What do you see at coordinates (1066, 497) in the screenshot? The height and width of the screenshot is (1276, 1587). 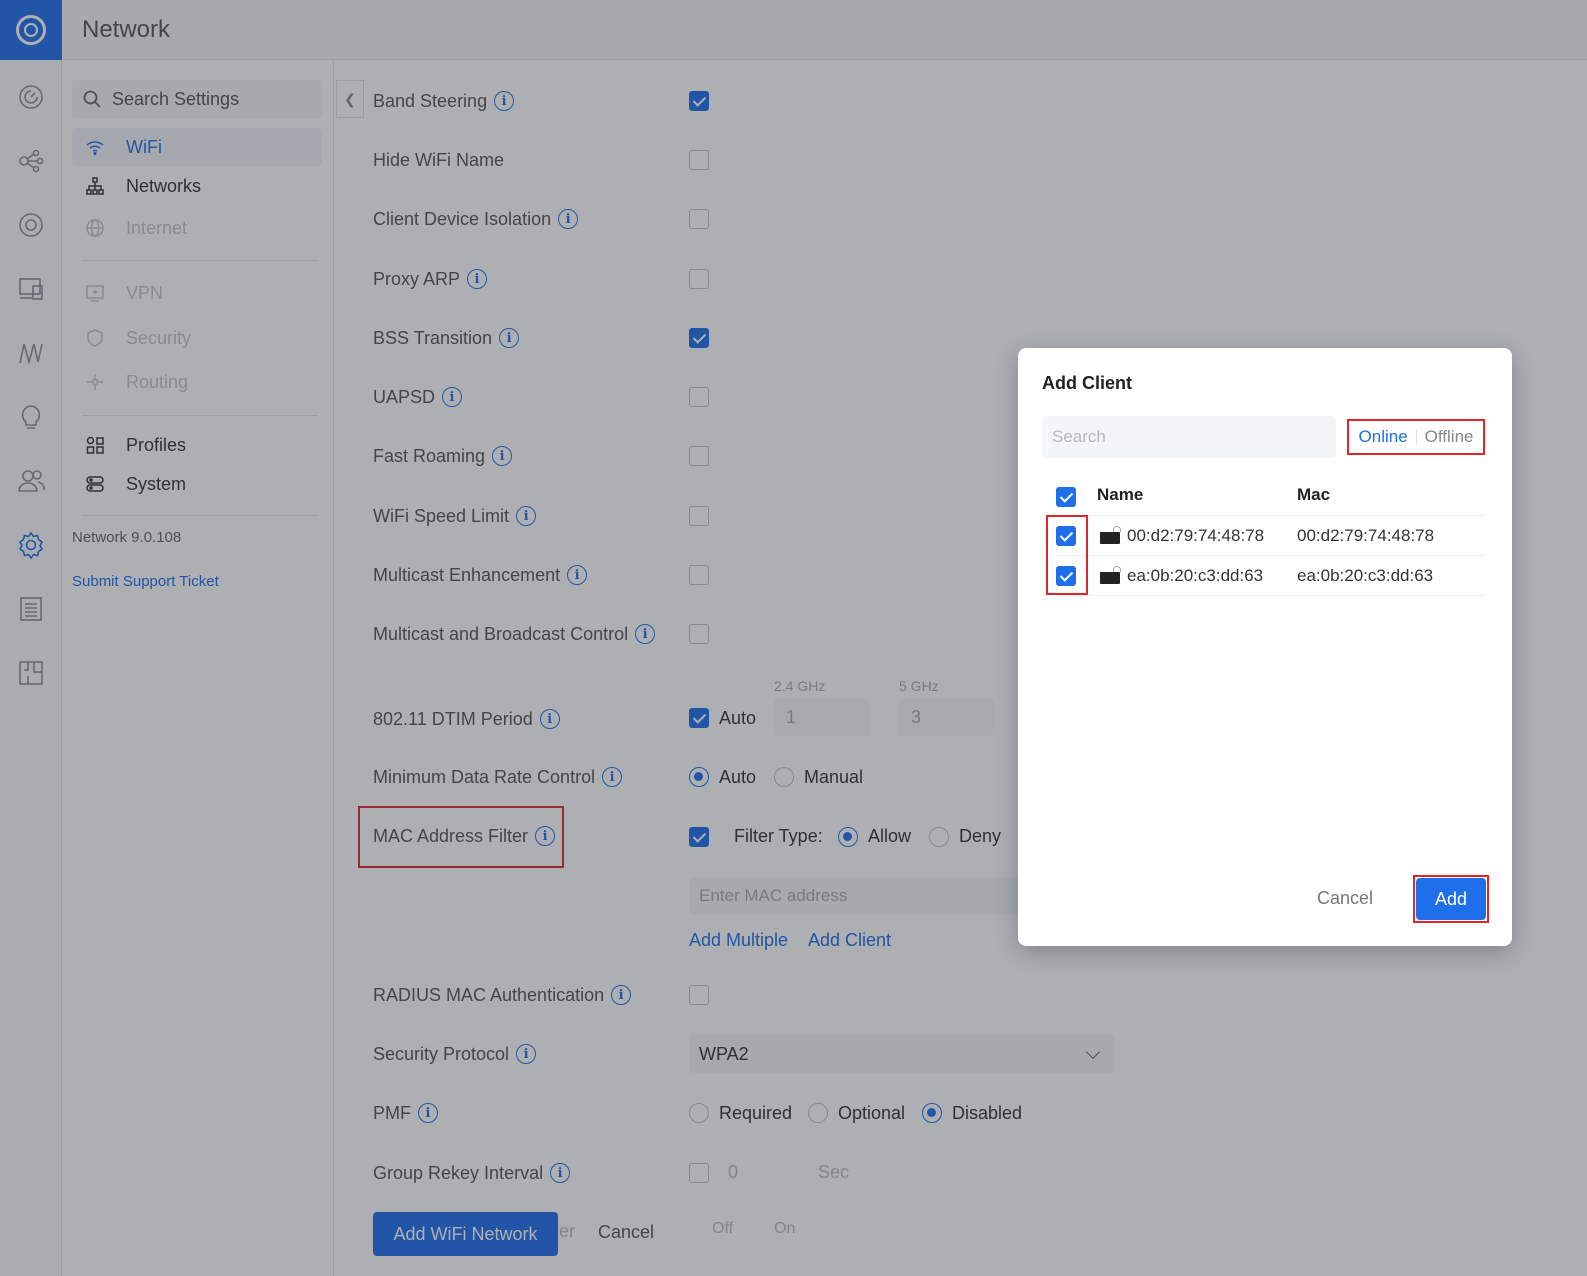 I see `select-all-checkbox` at bounding box center [1066, 497].